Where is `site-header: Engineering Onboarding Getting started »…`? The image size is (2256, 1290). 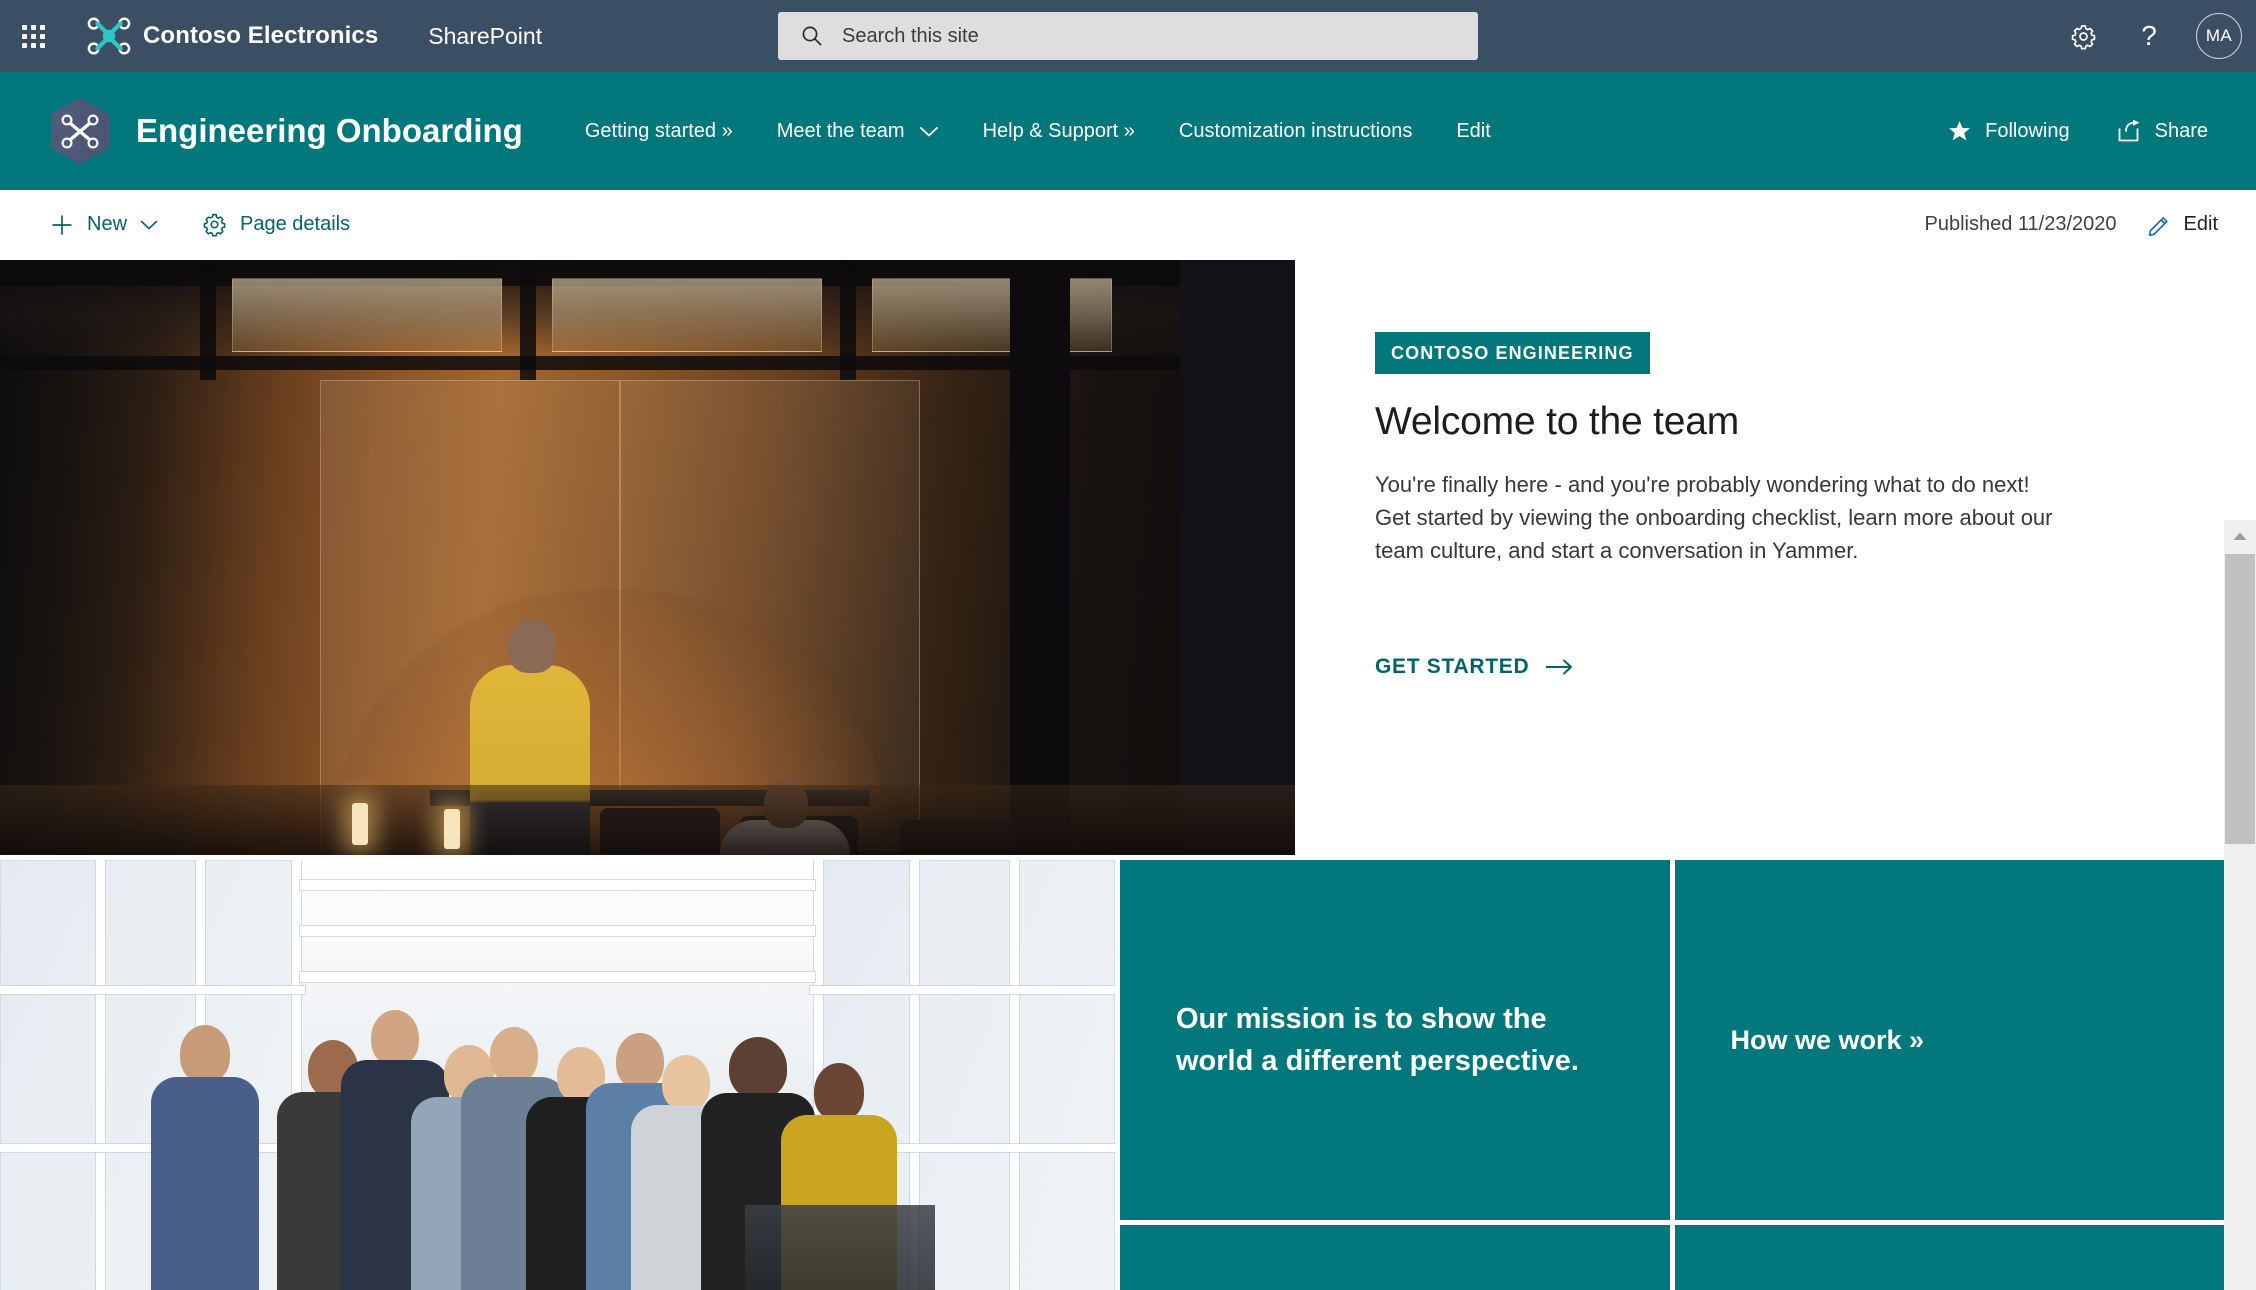
site-header: Engineering Onboarding Getting started »… is located at coordinates (1128, 131).